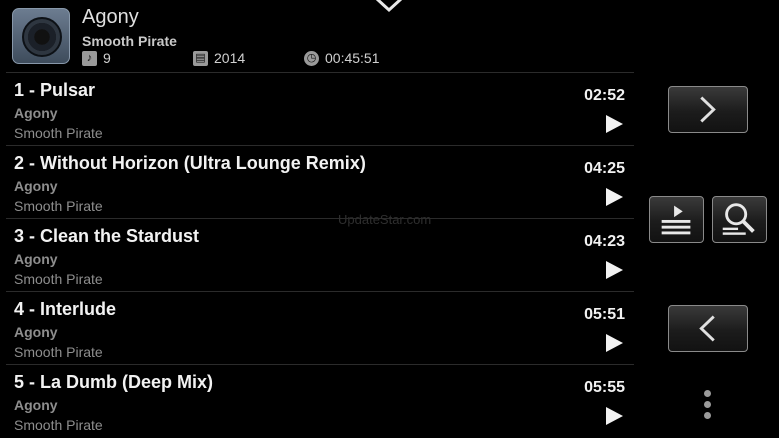 Image resolution: width=779 pixels, height=438 pixels. Describe the element at coordinates (55, 90) in the screenshot. I see `track-title: 1 - Pulsar` at that location.